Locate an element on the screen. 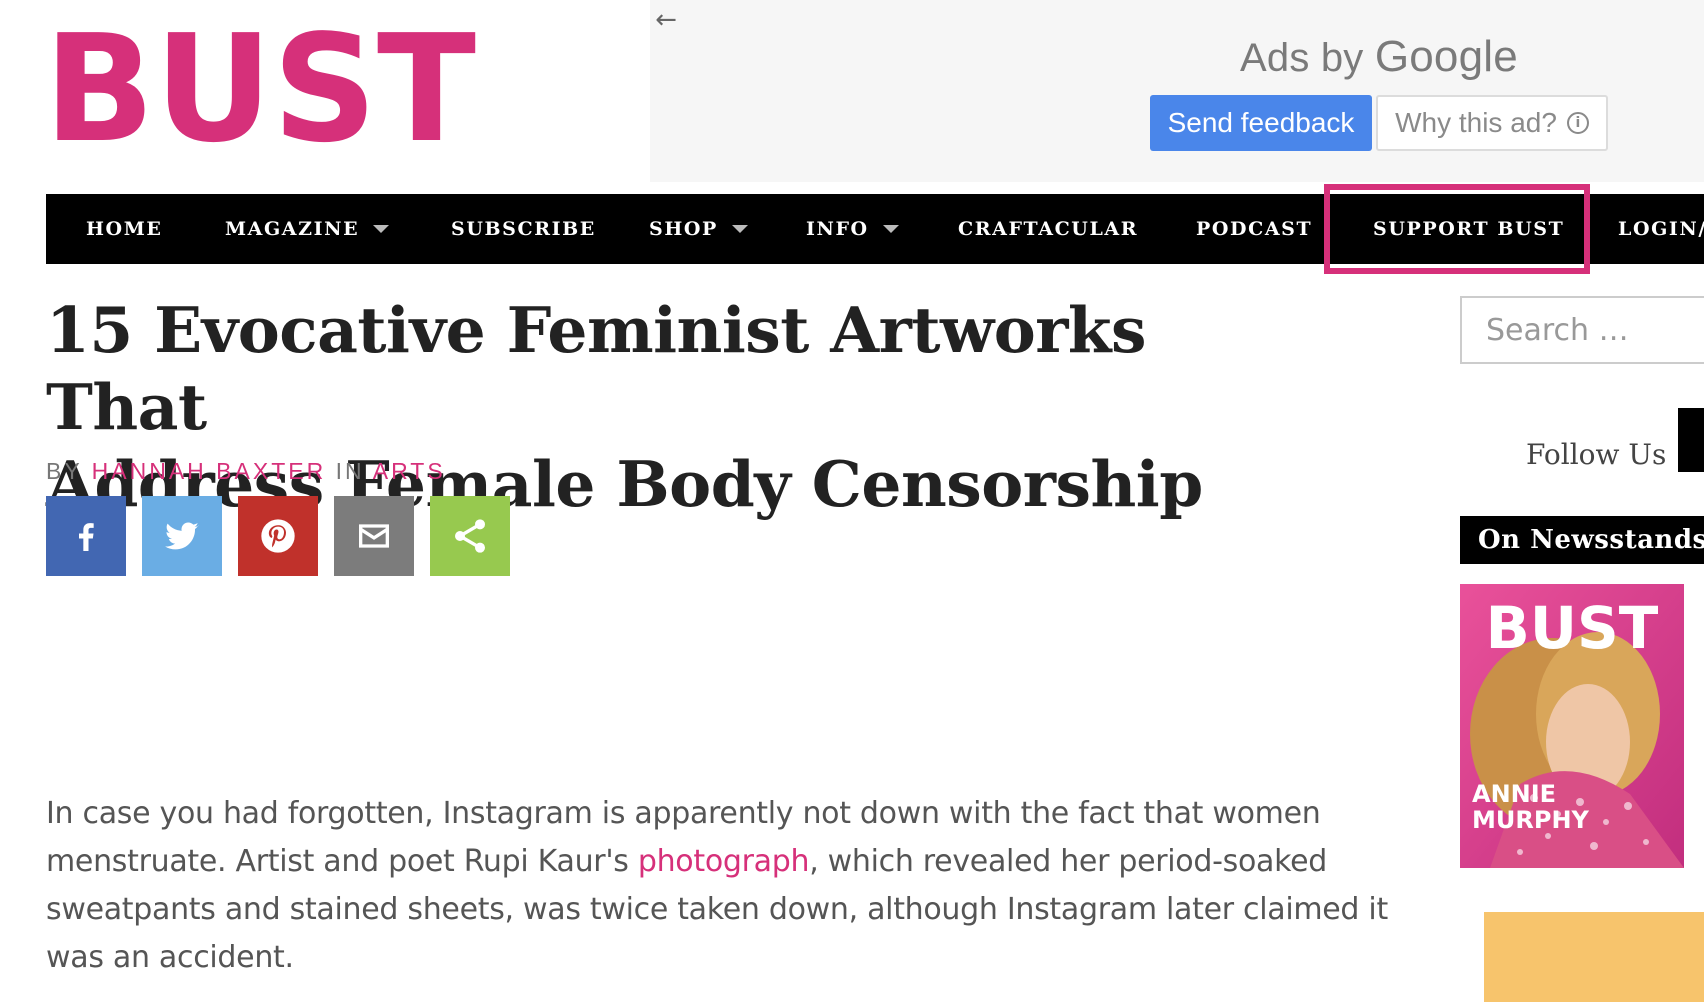 This screenshot has width=1704, height=1002. nav-label: SHOP is located at coordinates (683, 229).